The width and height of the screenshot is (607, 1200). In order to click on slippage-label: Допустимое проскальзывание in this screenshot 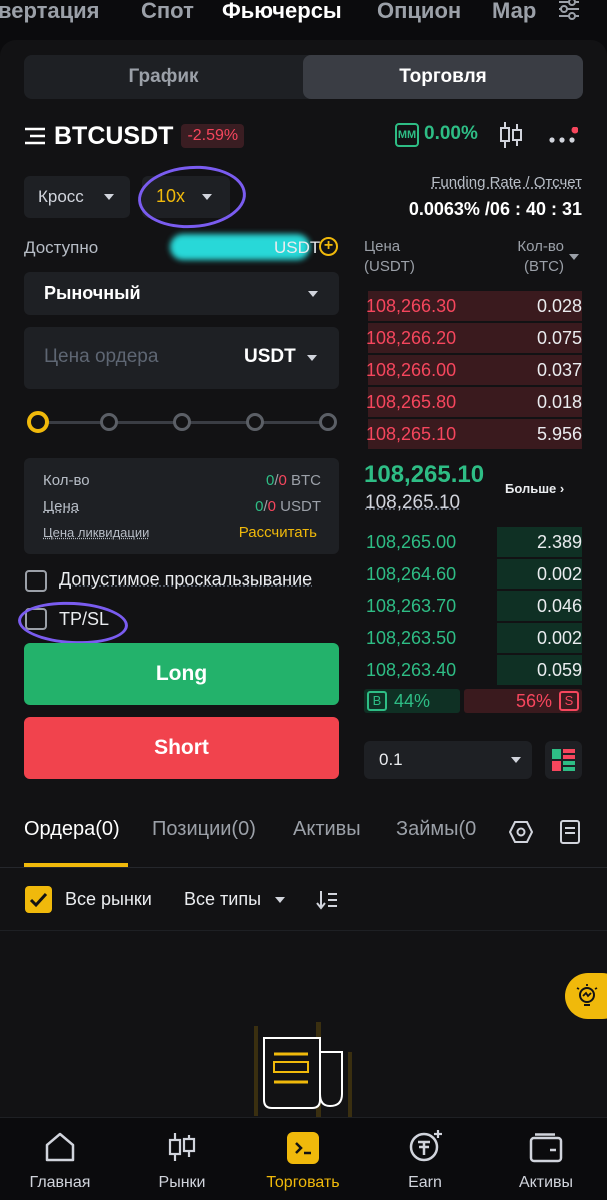, I will do `click(185, 579)`.